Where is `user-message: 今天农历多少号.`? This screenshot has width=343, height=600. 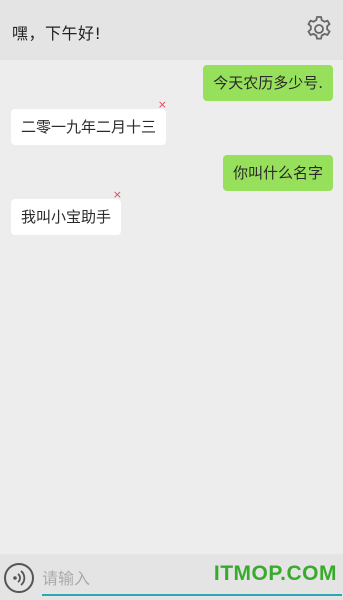
user-message: 今天农历多少号. is located at coordinates (268, 83).